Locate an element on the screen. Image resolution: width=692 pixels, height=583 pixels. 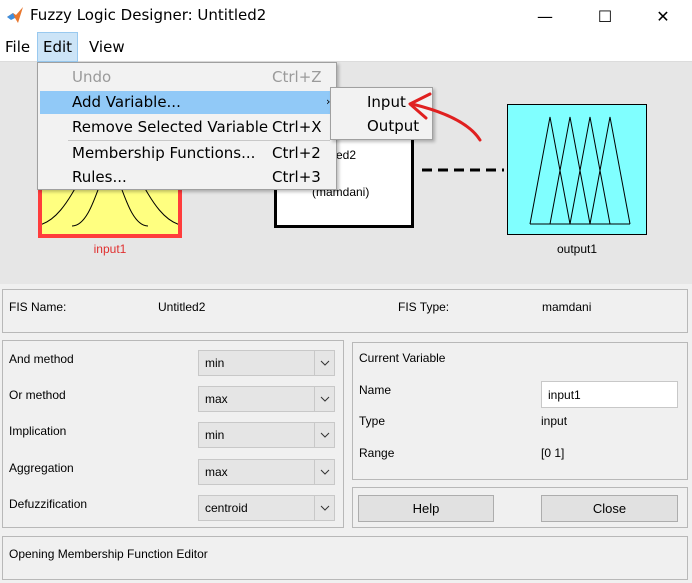
variable-name-input is located at coordinates (609, 394).